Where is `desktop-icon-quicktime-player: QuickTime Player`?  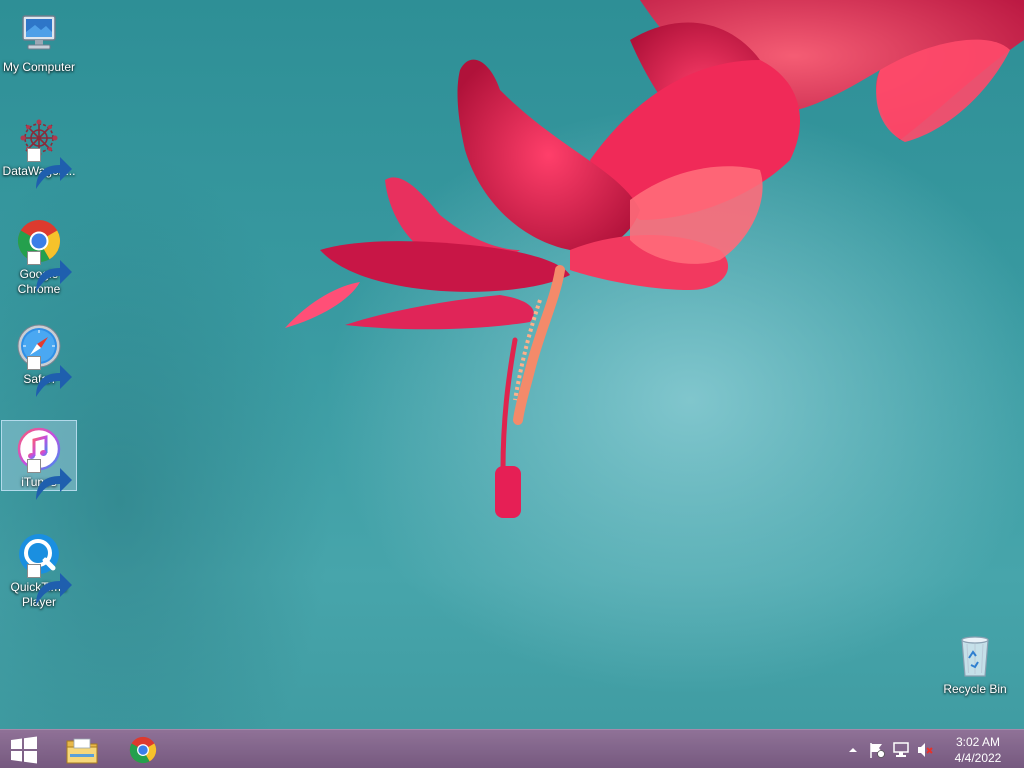 desktop-icon-quicktime-player: QuickTime Player is located at coordinates (39, 568).